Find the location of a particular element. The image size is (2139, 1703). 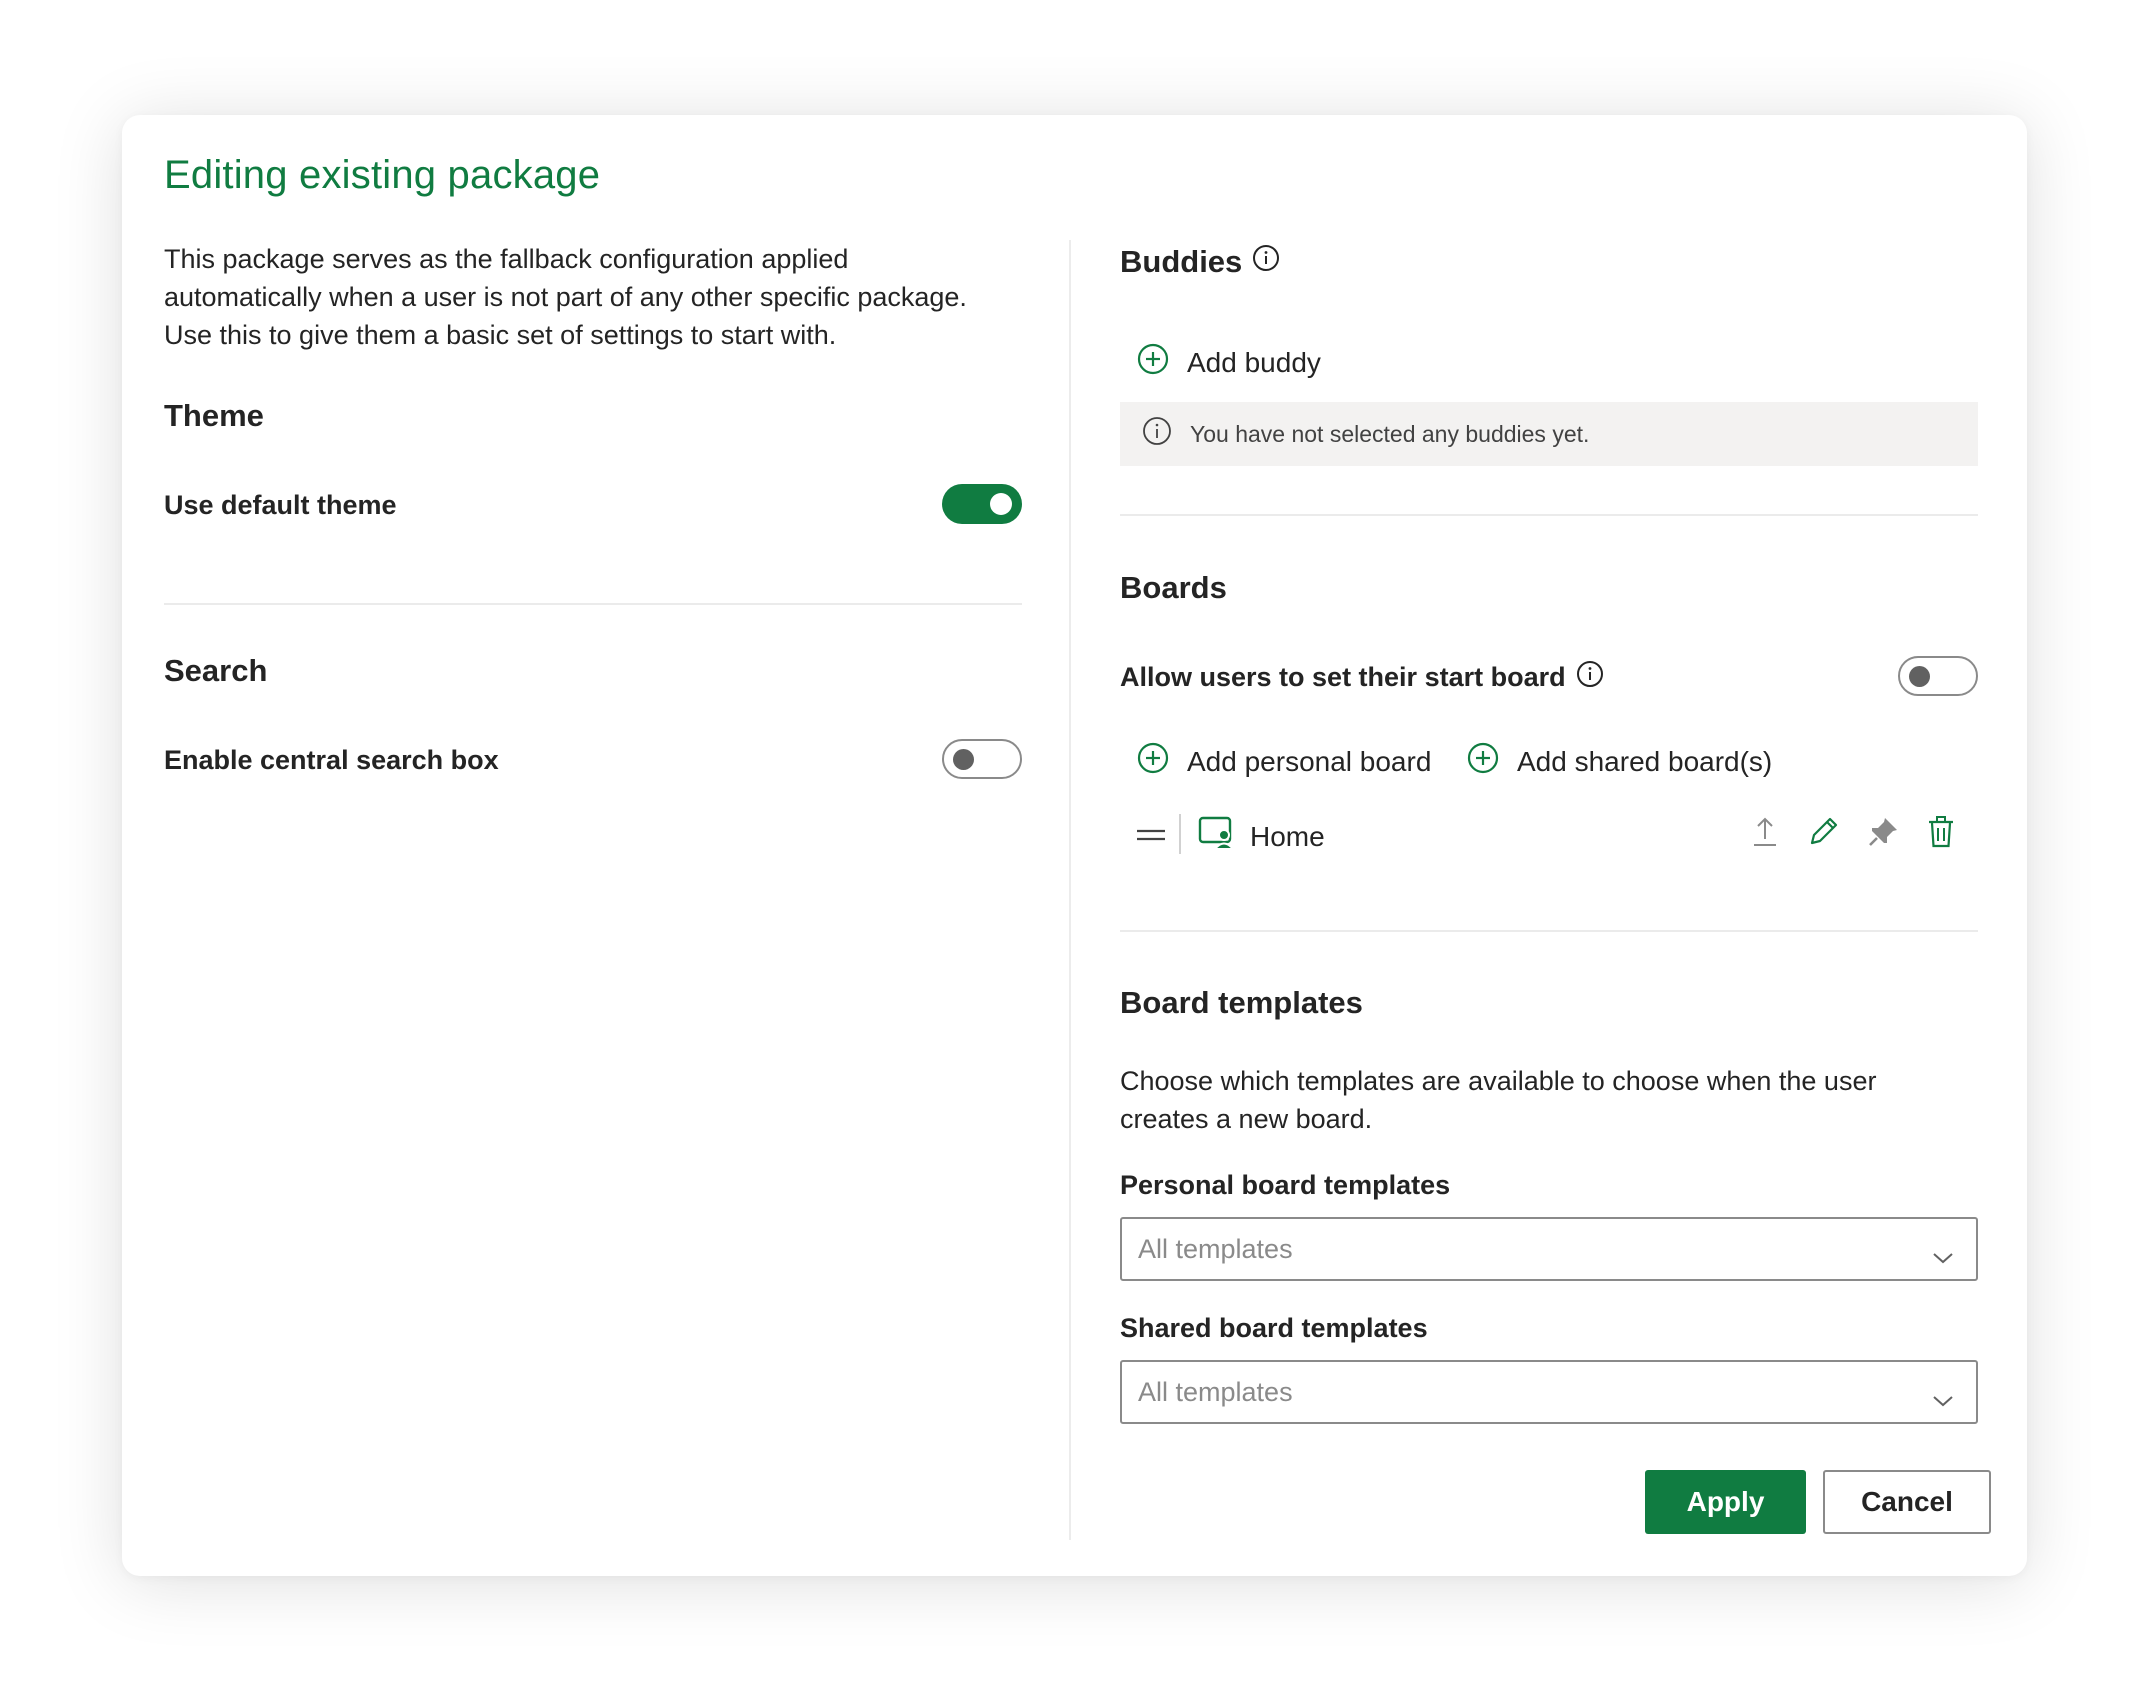

add-buddy-label: Add buddy is located at coordinates (1254, 362).